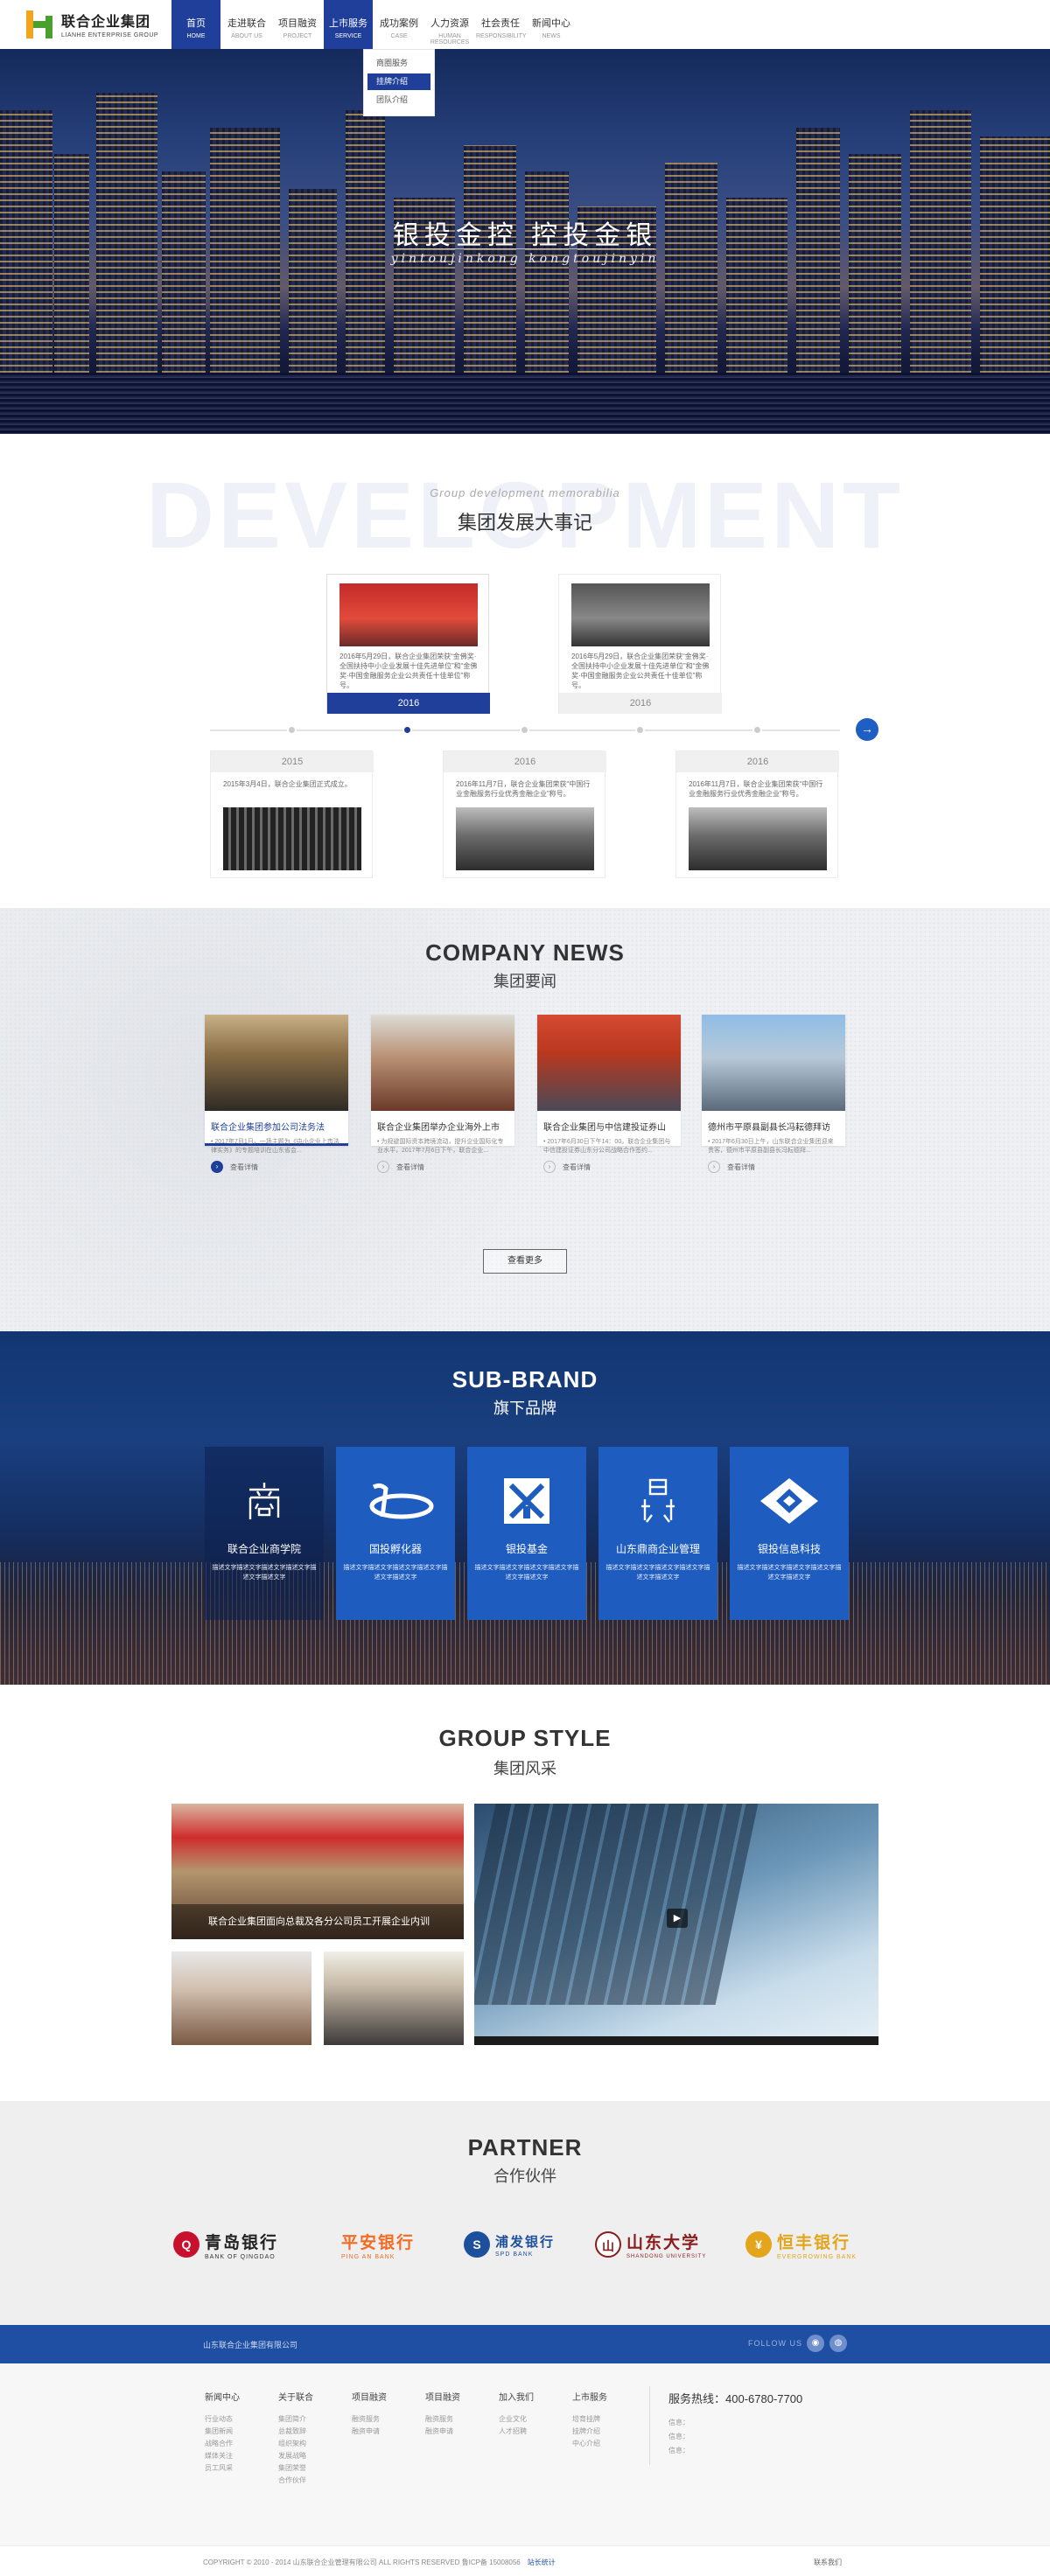 Image resolution: width=1050 pixels, height=2576 pixels. What do you see at coordinates (222, 2444) in the screenshot?
I see `footer-link: 战略合作` at bounding box center [222, 2444].